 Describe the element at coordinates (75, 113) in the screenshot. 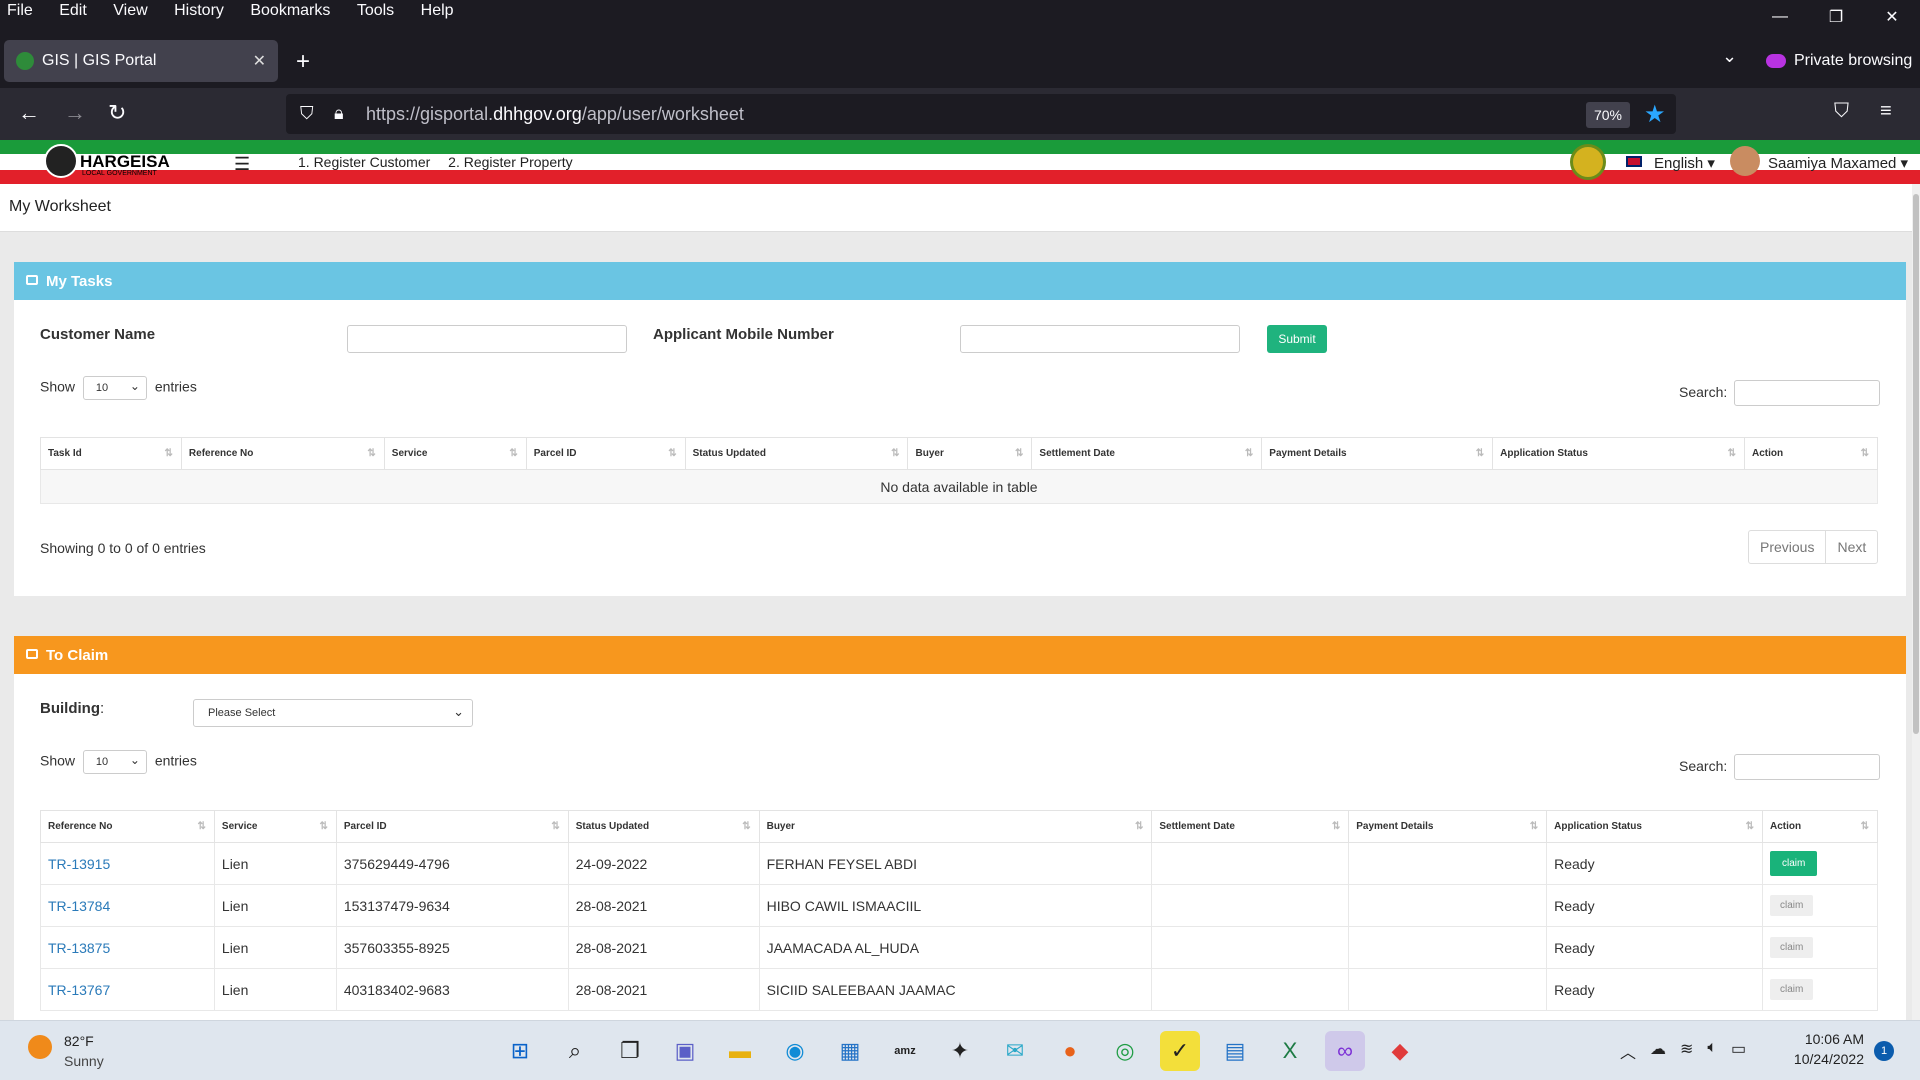

I see `forward-icon: →` at that location.